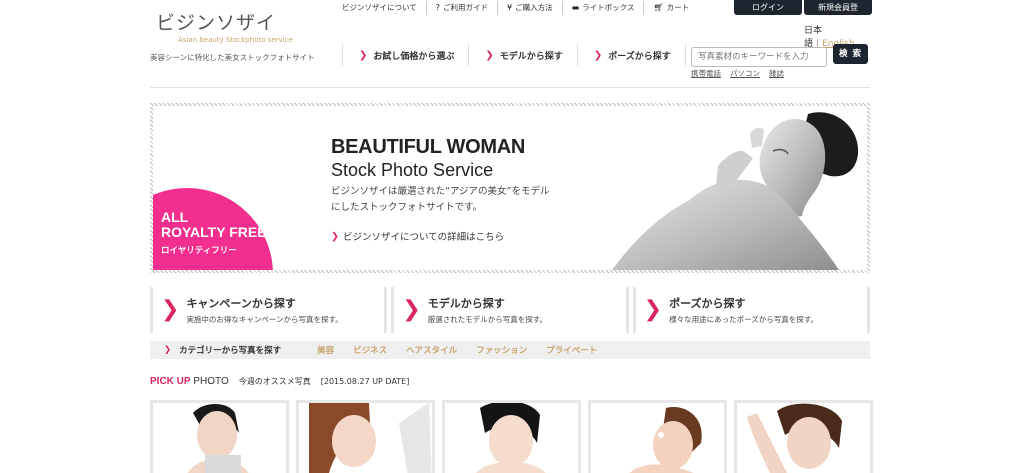 The width and height of the screenshot is (1024, 473). I want to click on category-bar-title: ❯ カテゴリーから写真を探す, so click(222, 350).